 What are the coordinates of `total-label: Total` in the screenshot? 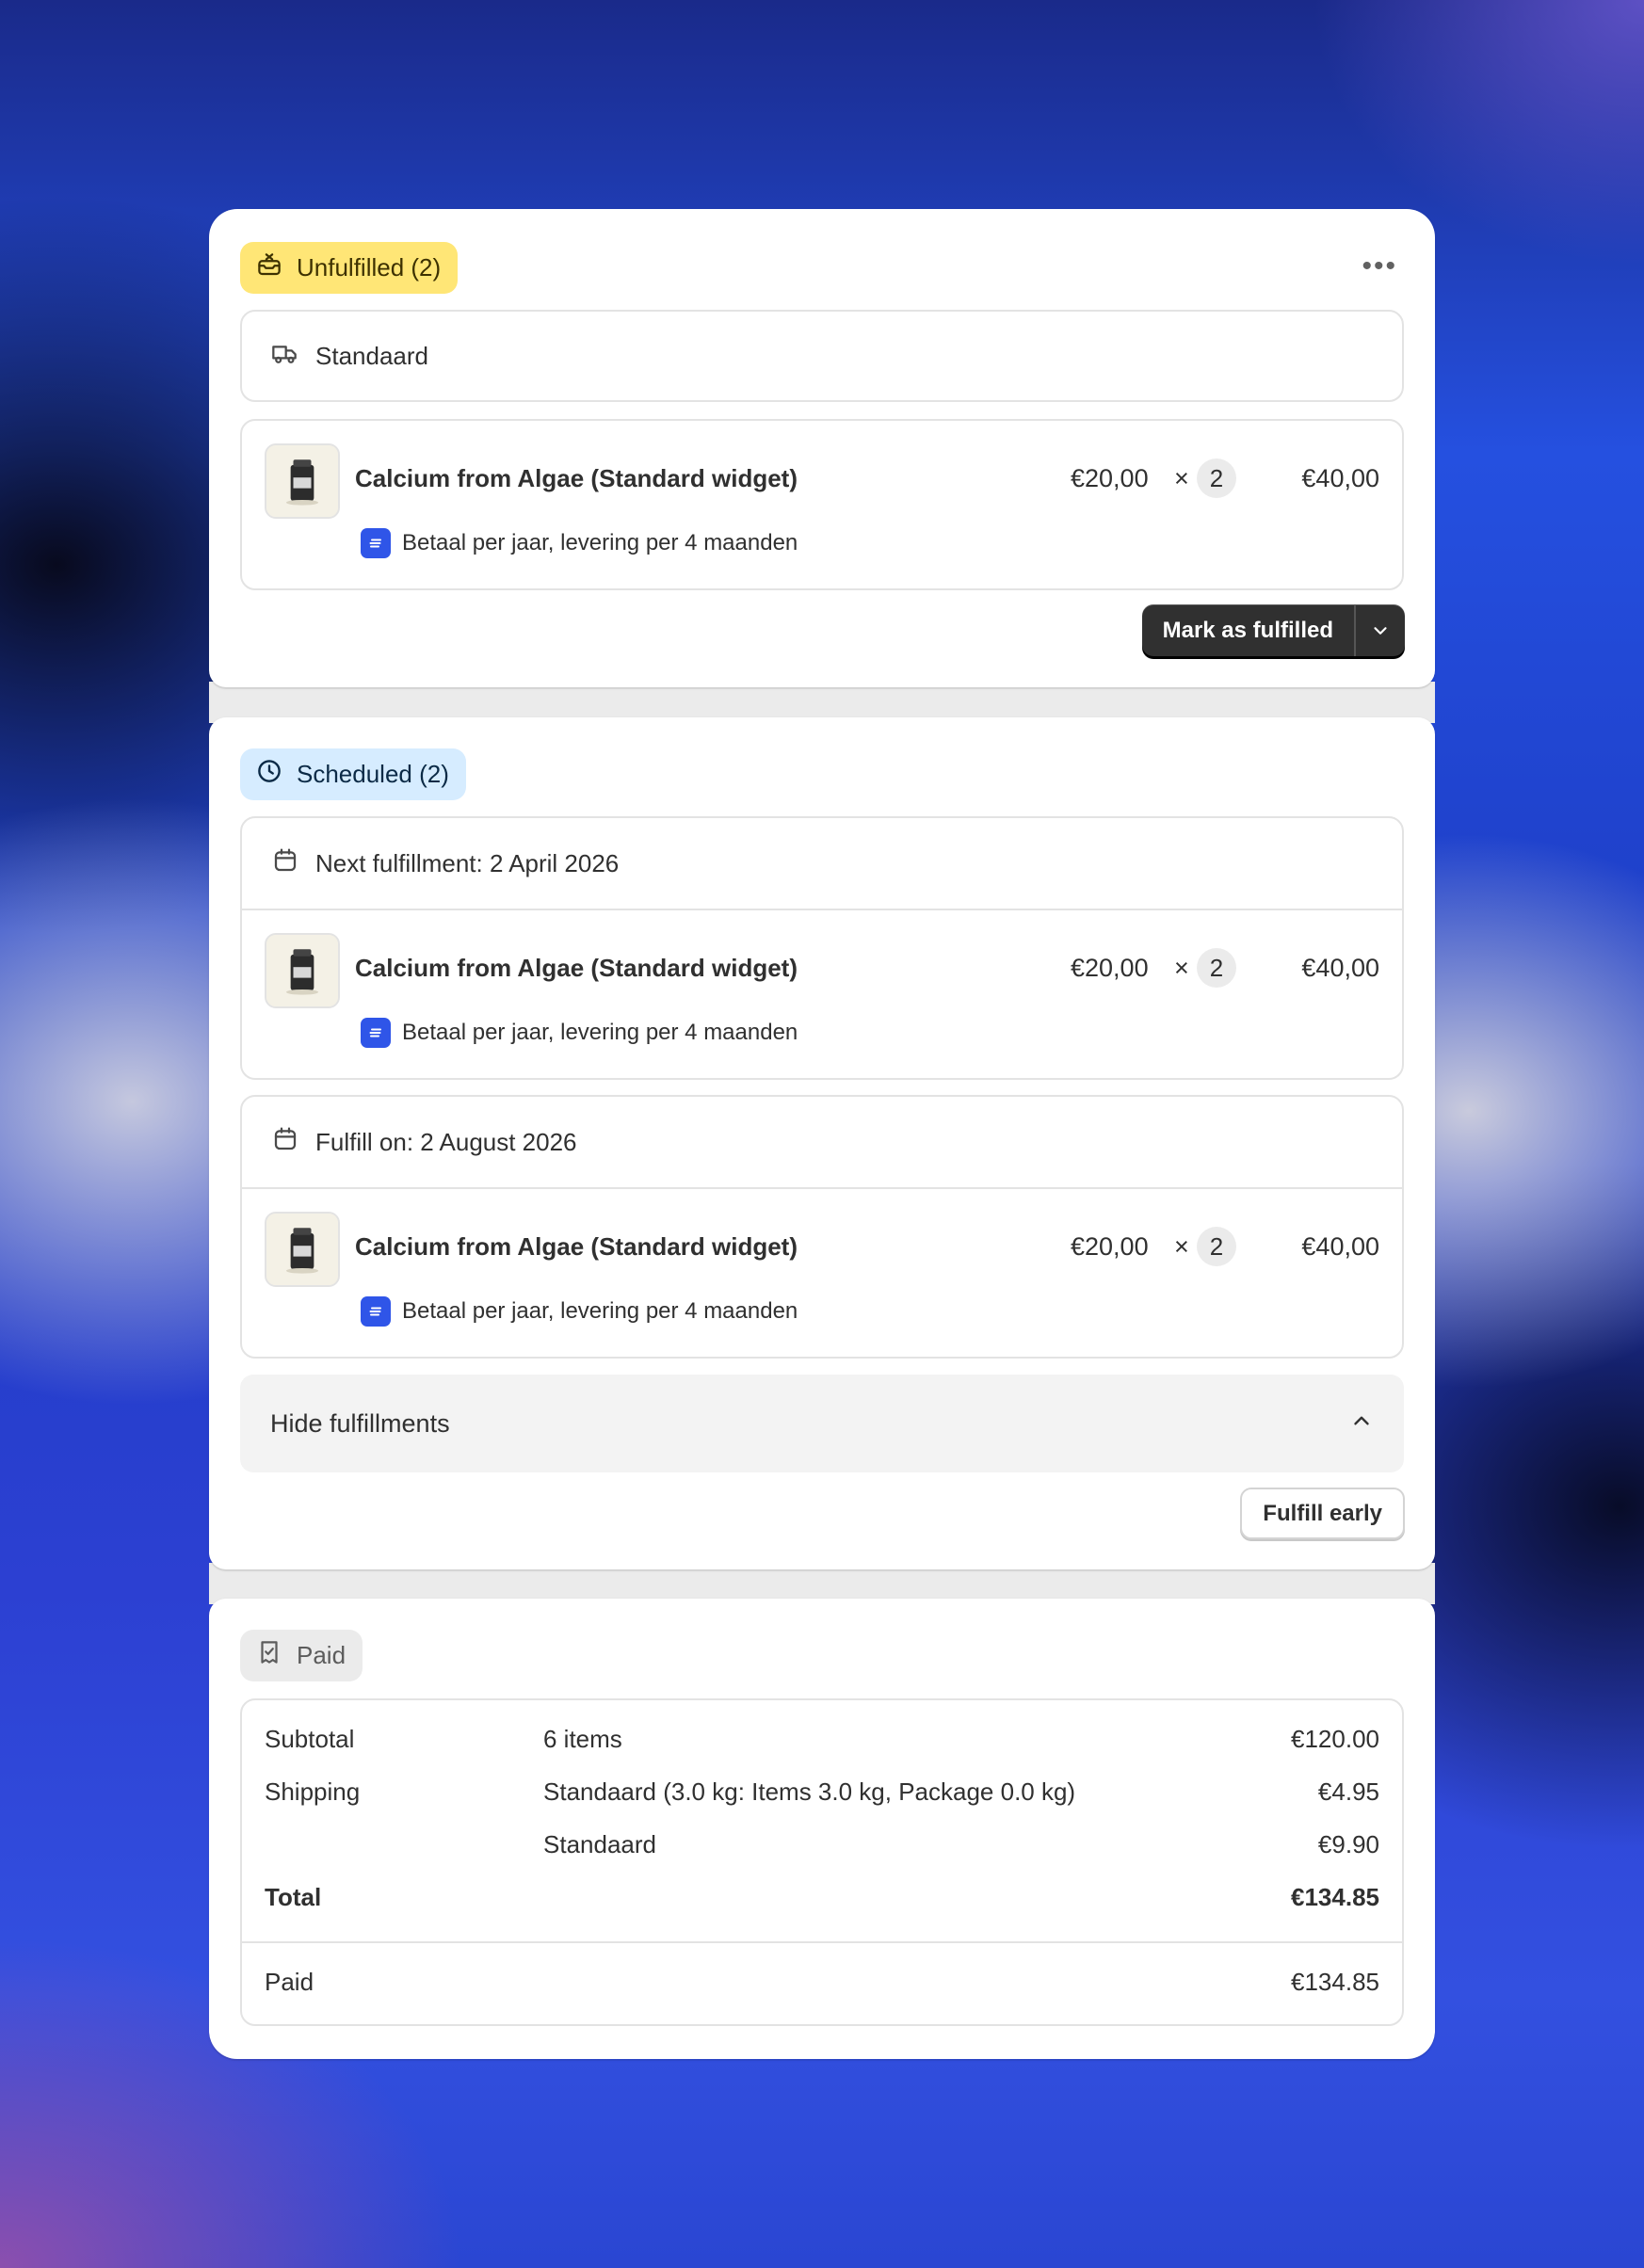 It's located at (294, 1897).